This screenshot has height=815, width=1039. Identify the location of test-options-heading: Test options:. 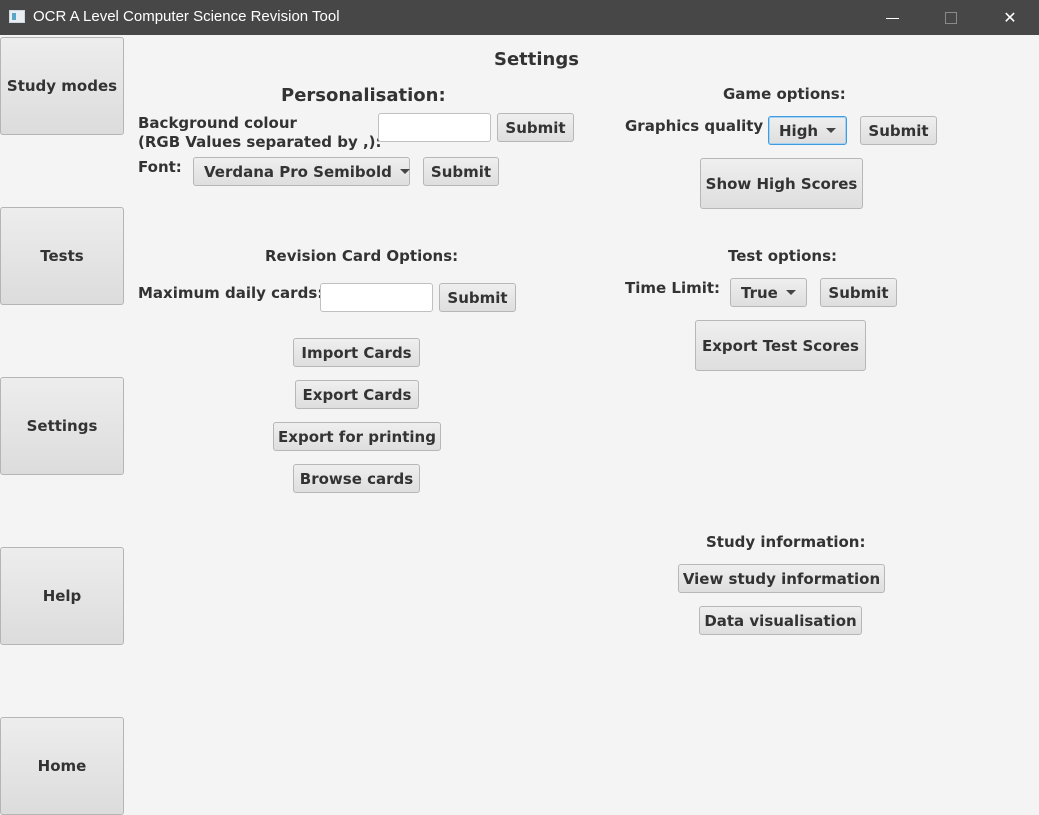
(782, 256).